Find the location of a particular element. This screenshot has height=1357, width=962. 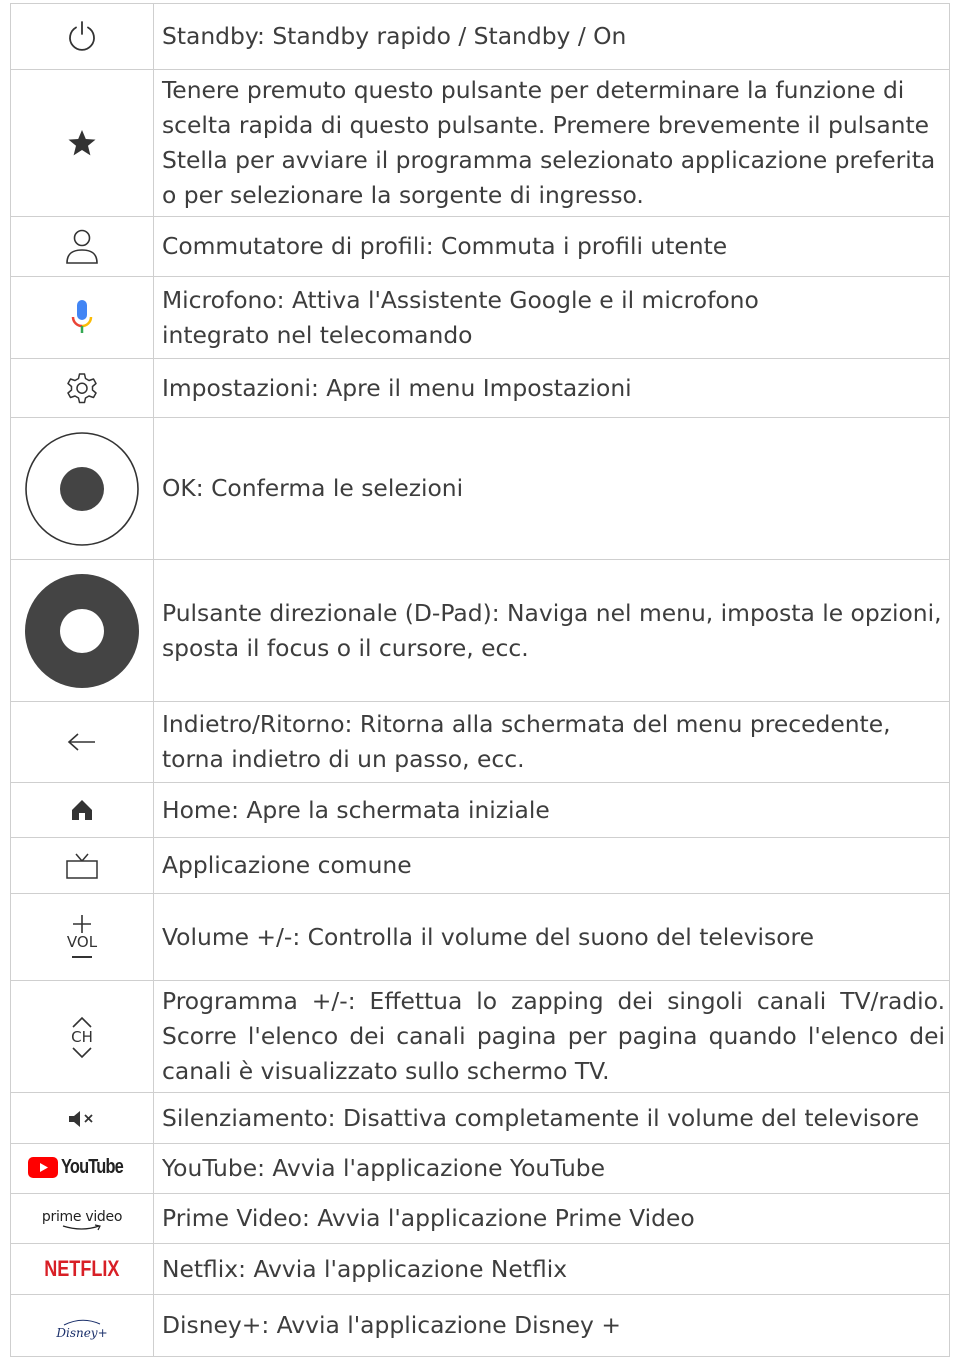

prime-smile-icon is located at coordinates (81, 1226).